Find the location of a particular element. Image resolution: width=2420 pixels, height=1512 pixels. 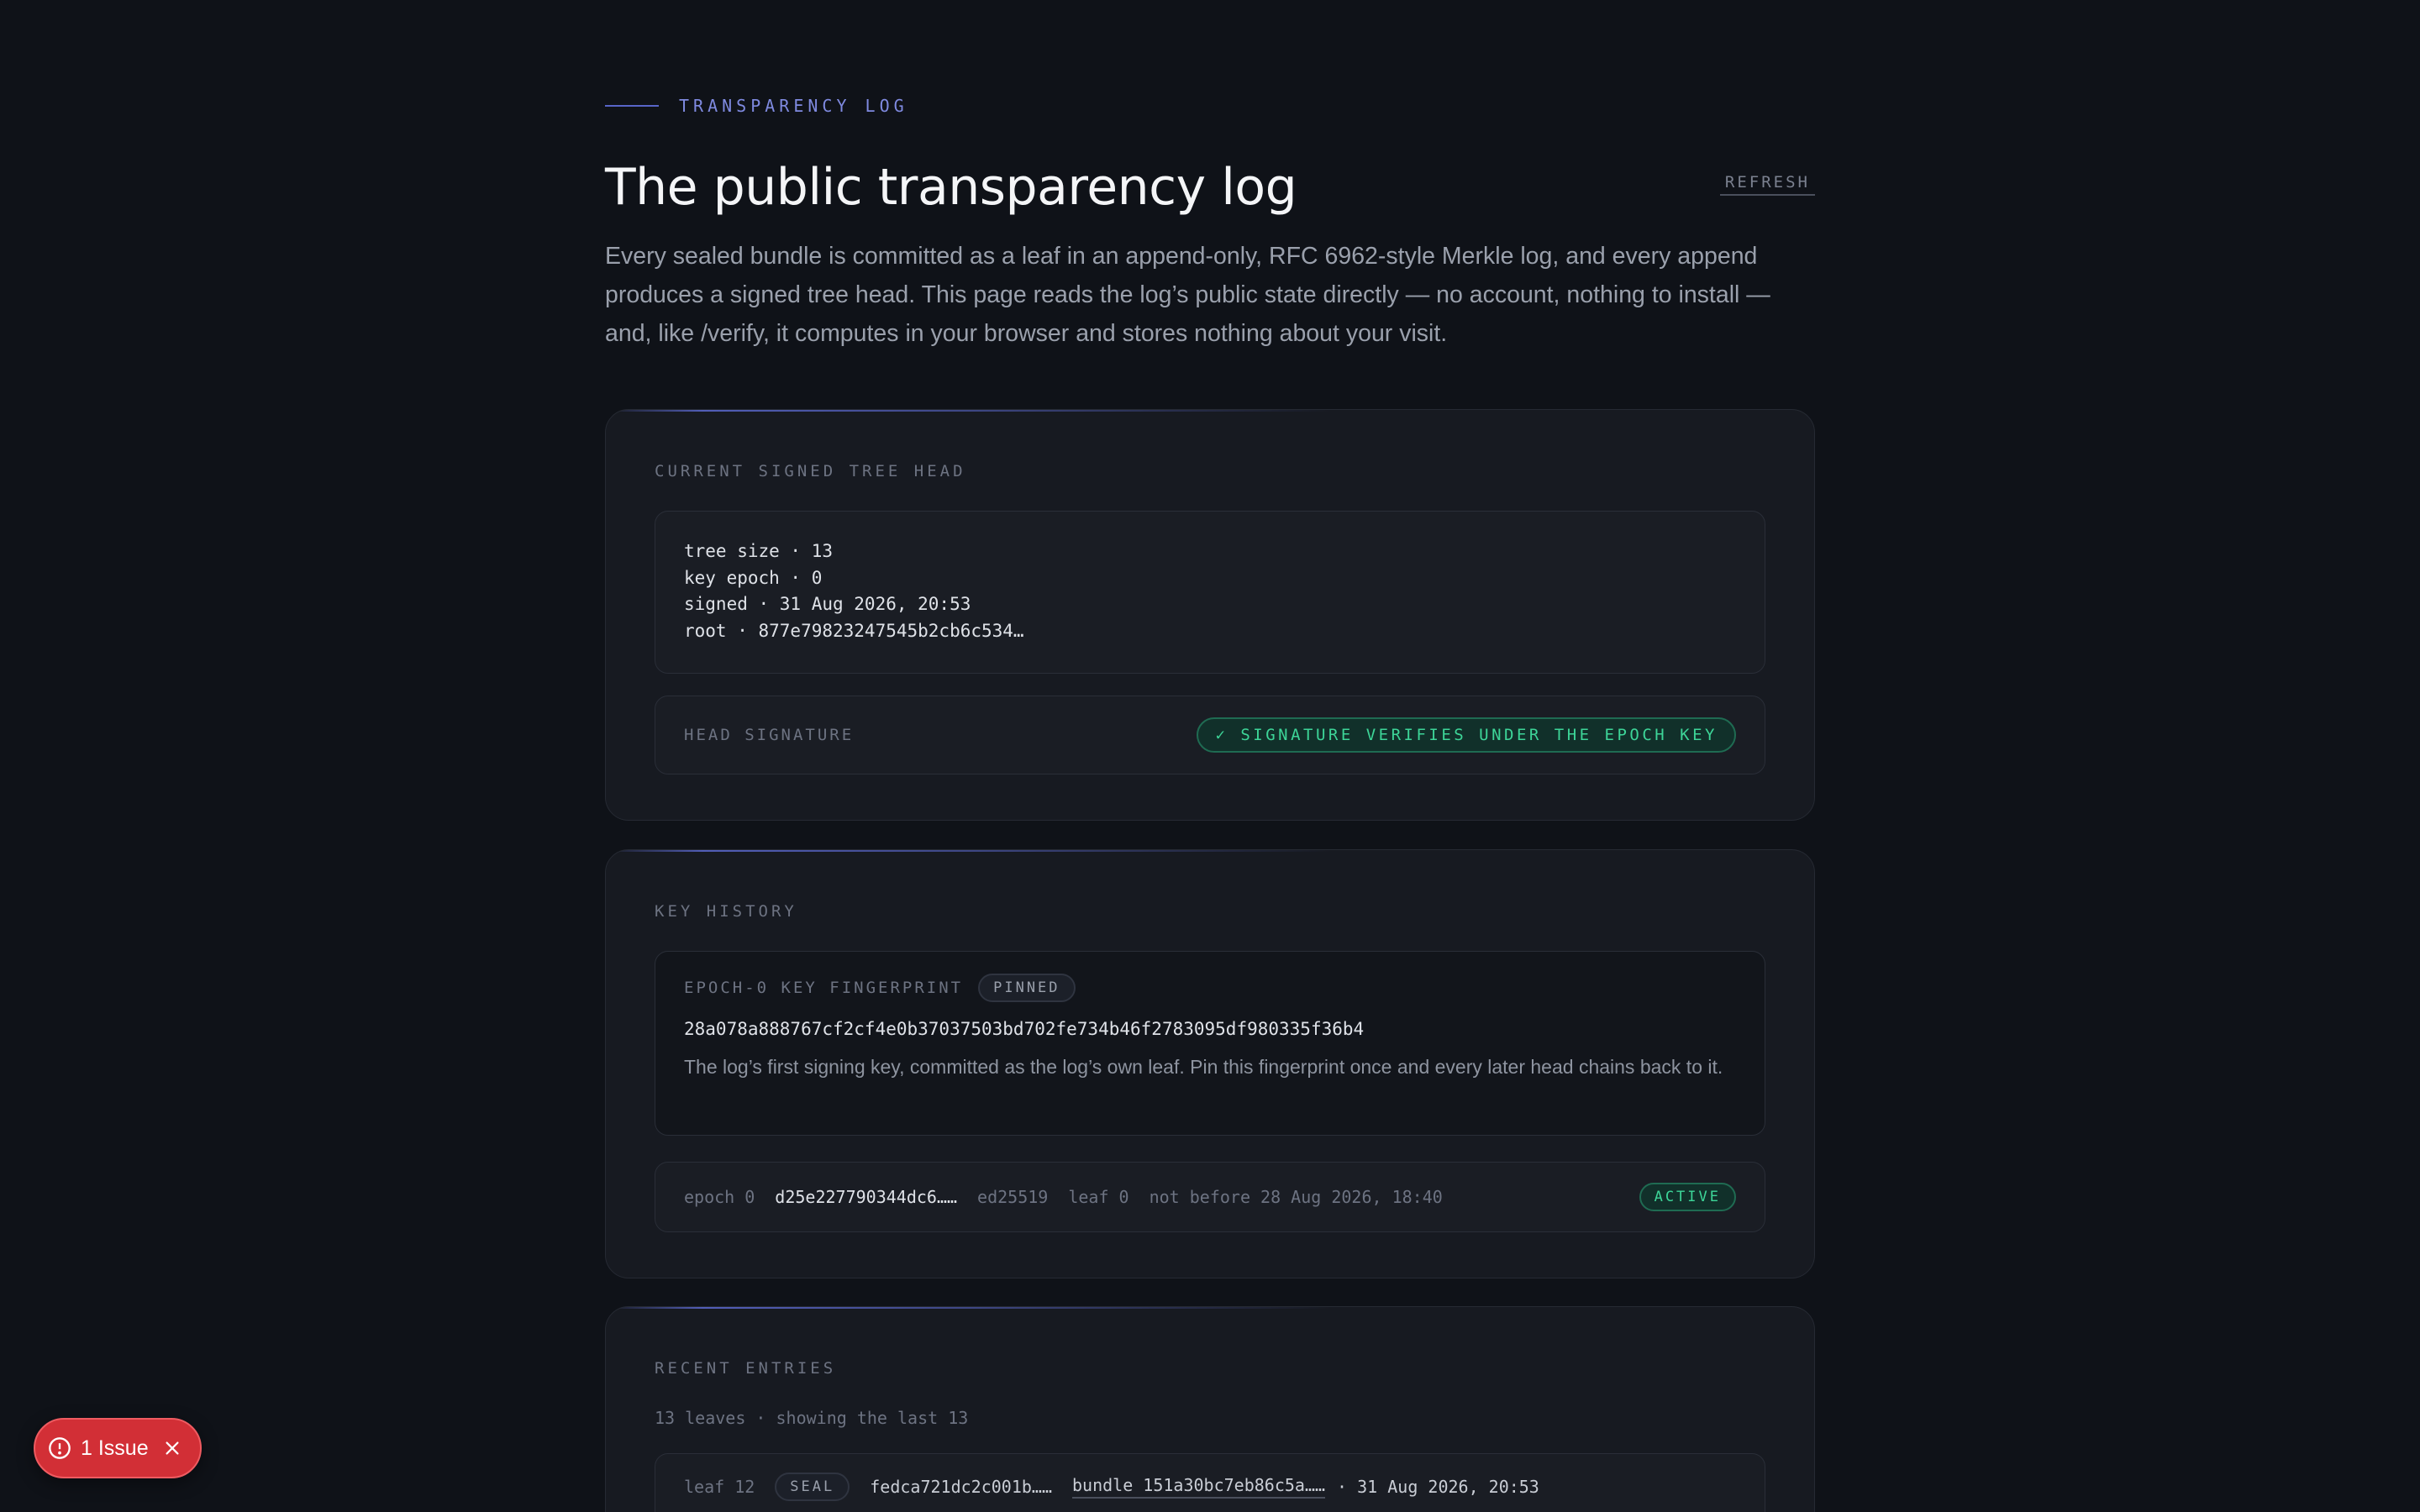

fingerprint-label: EPOCH-0 KEY FINGERPRINT is located at coordinates (824, 988).